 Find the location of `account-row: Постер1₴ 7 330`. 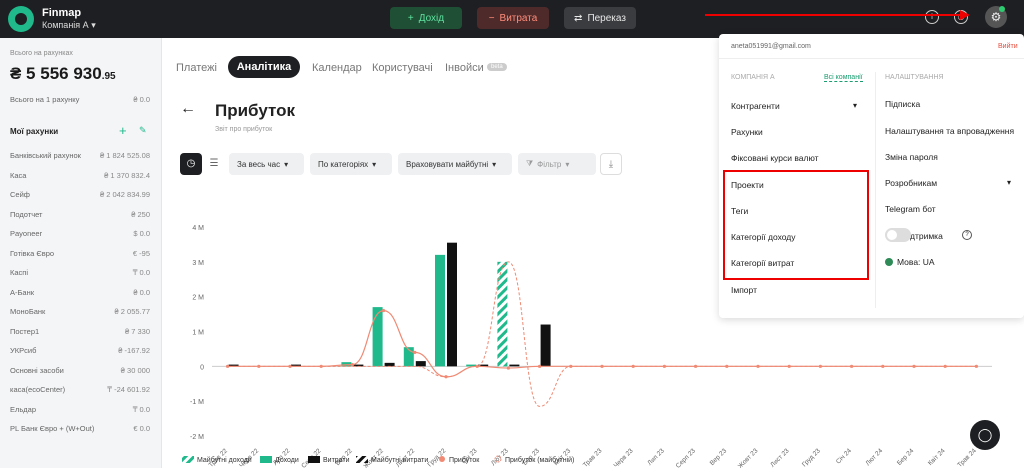

account-row: Постер1₴ 7 330 is located at coordinates (80, 331).